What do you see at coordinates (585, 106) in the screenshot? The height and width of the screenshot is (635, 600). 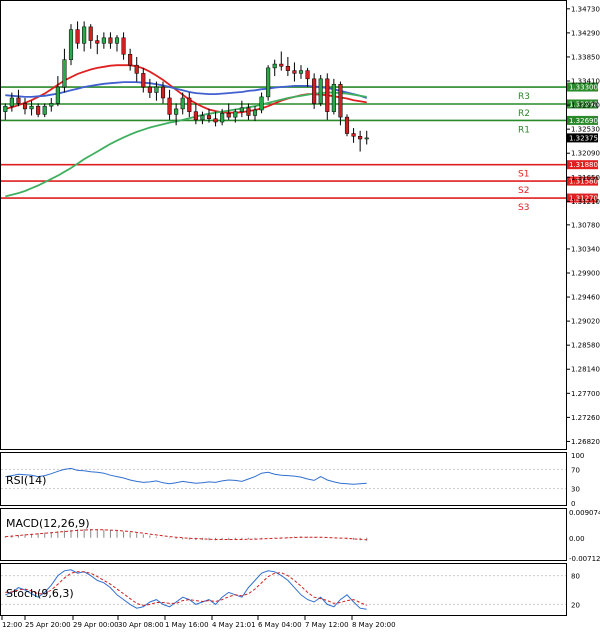 I see `price-tick-label: 1.32970` at bounding box center [585, 106].